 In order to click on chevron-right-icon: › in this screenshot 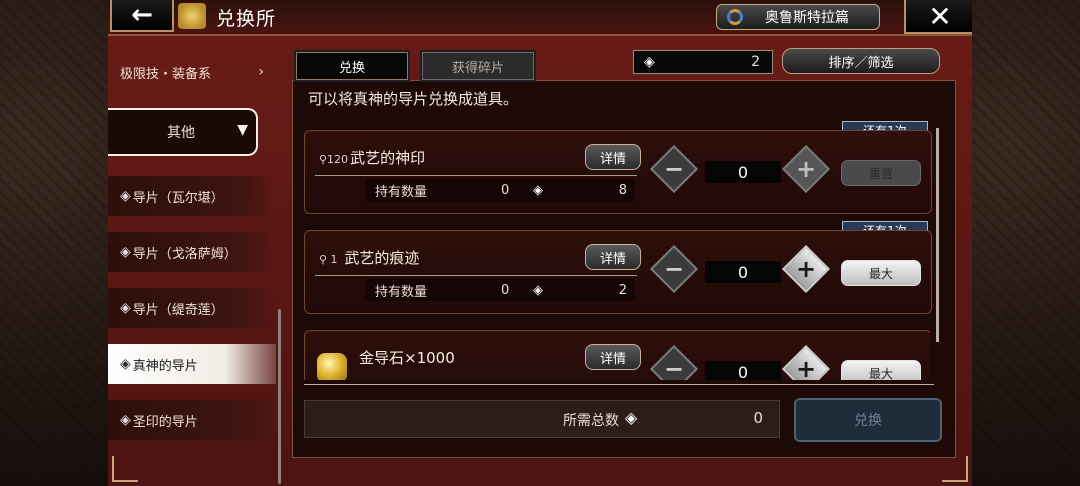, I will do `click(261, 72)`.